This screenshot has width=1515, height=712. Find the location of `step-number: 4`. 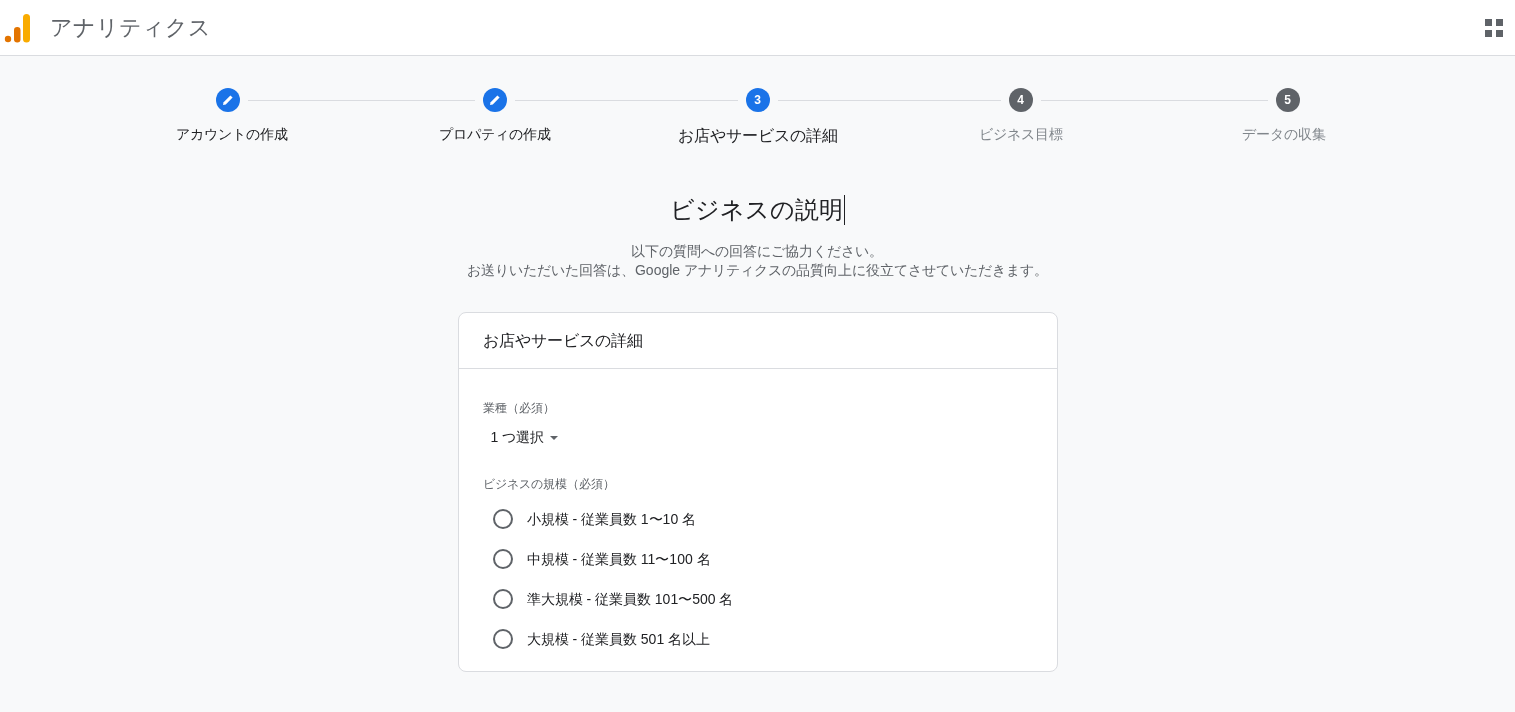

step-number: 4 is located at coordinates (1020, 100).